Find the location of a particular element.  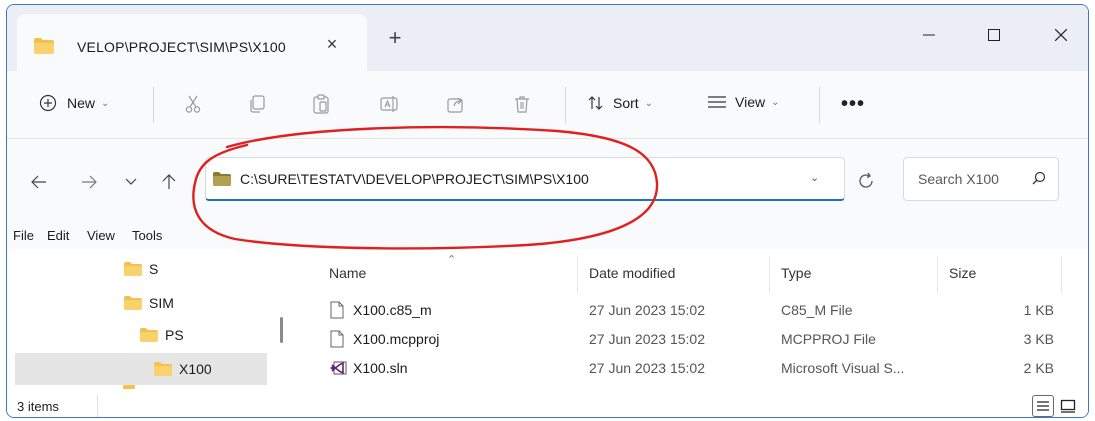

details-view-icon is located at coordinates (1043, 406).